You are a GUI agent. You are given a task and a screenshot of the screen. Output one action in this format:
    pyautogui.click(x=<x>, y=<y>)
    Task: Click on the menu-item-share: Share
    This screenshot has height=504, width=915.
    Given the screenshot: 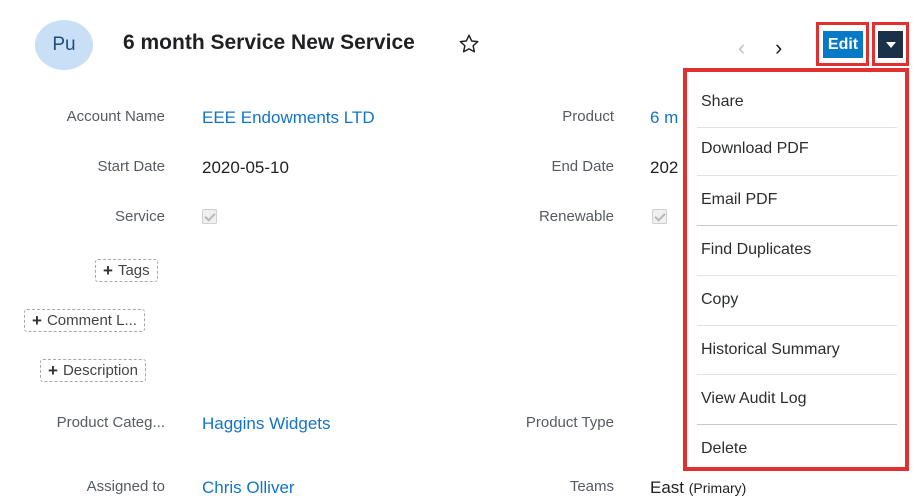 What is the action you would take?
    pyautogui.click(x=797, y=102)
    